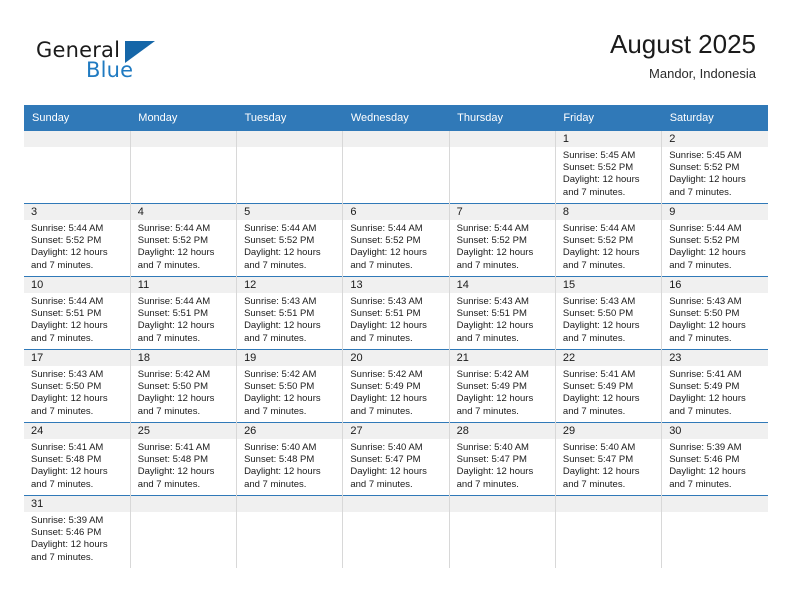 The width and height of the screenshot is (792, 612). Describe the element at coordinates (290, 212) in the screenshot. I see `day-number: 5` at that location.